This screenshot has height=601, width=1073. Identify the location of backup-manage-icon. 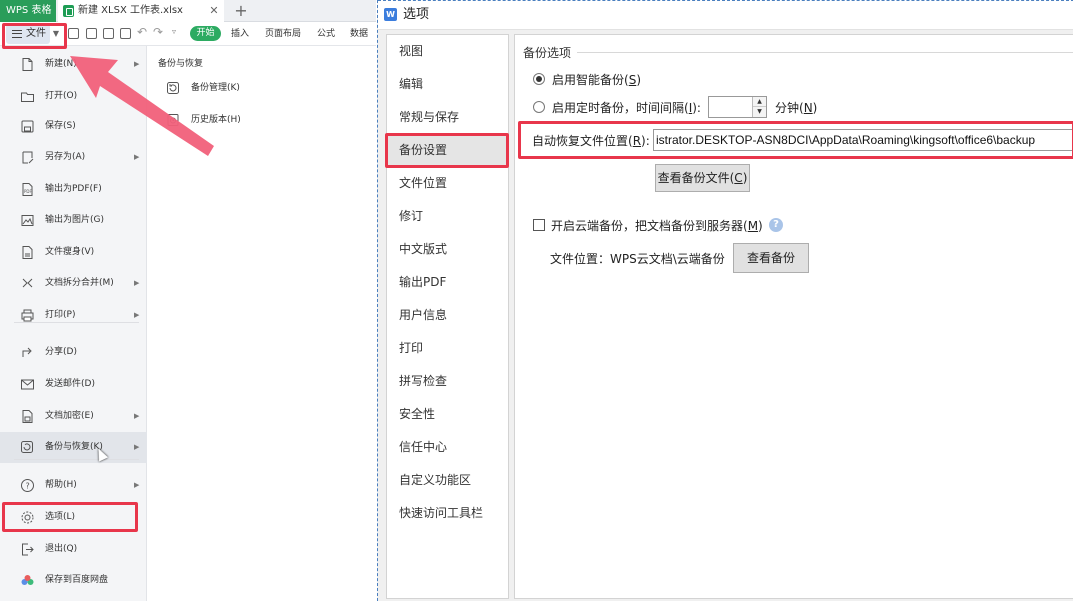
(173, 88).